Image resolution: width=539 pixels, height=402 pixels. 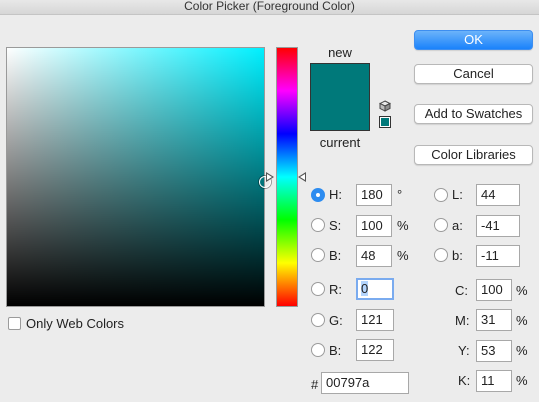 What do you see at coordinates (269, 7) in the screenshot?
I see `window-title: Color Picker (Foreground Color)` at bounding box center [269, 7].